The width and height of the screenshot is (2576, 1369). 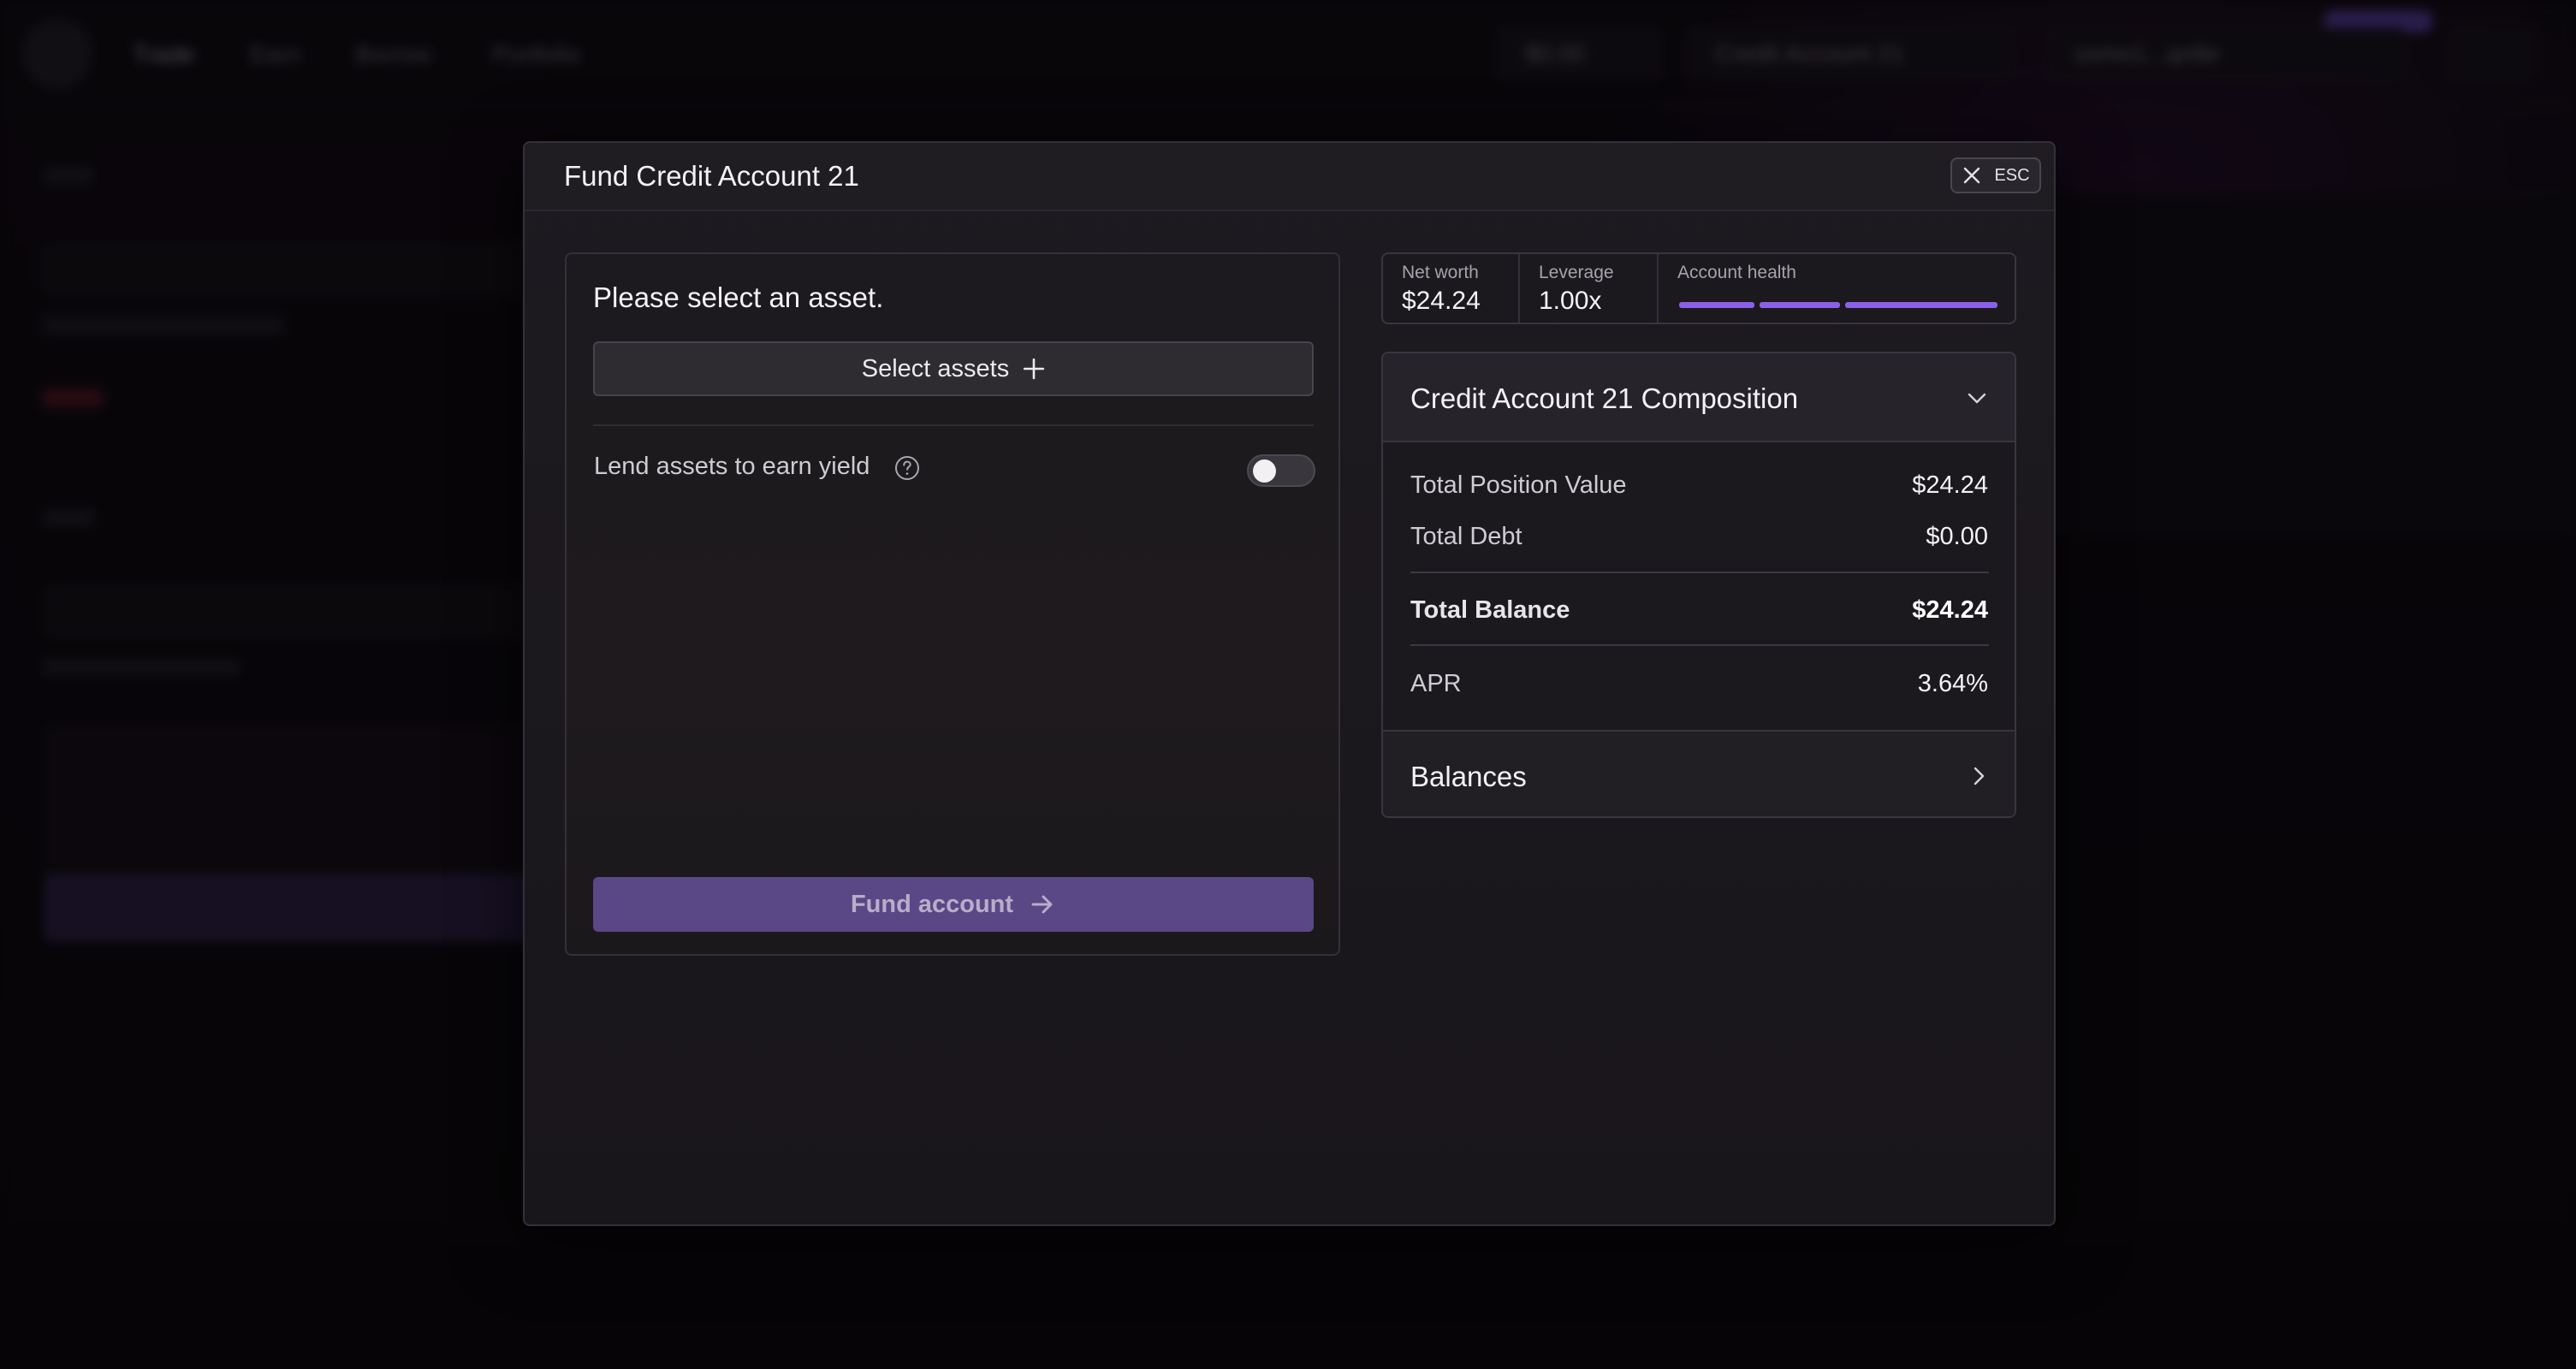 What do you see at coordinates (932, 904) in the screenshot?
I see `fund-account-label: Fund account` at bounding box center [932, 904].